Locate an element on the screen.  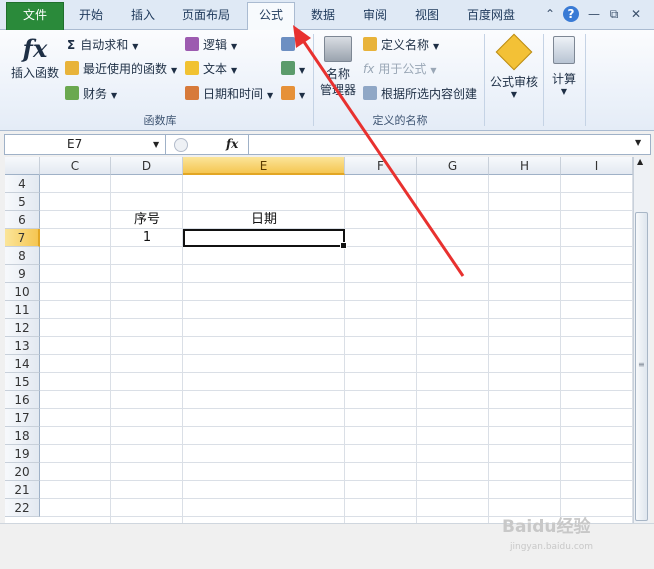
red-arrow-annotation is located at coordinates (379, 151).